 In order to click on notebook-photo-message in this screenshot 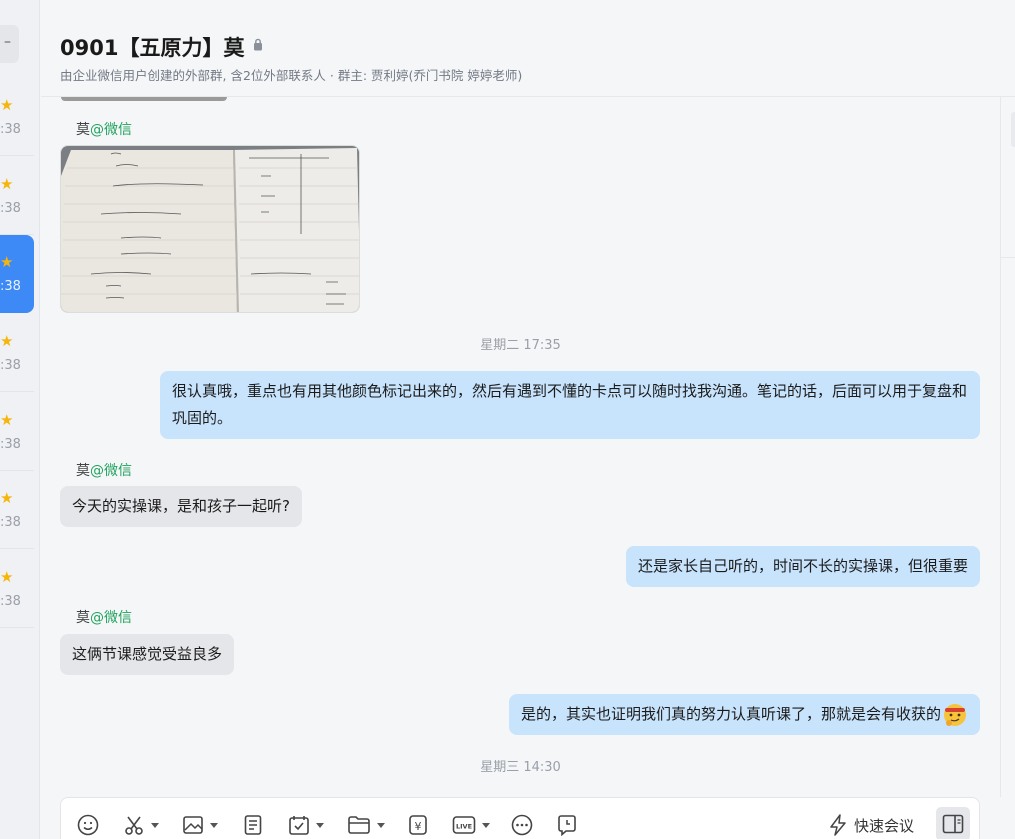, I will do `click(210, 229)`.